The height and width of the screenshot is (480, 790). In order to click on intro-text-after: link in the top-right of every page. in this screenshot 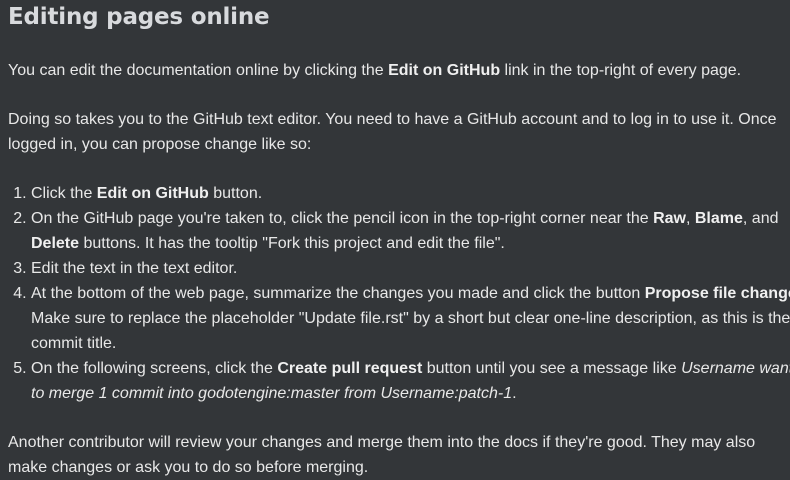, I will do `click(621, 70)`.